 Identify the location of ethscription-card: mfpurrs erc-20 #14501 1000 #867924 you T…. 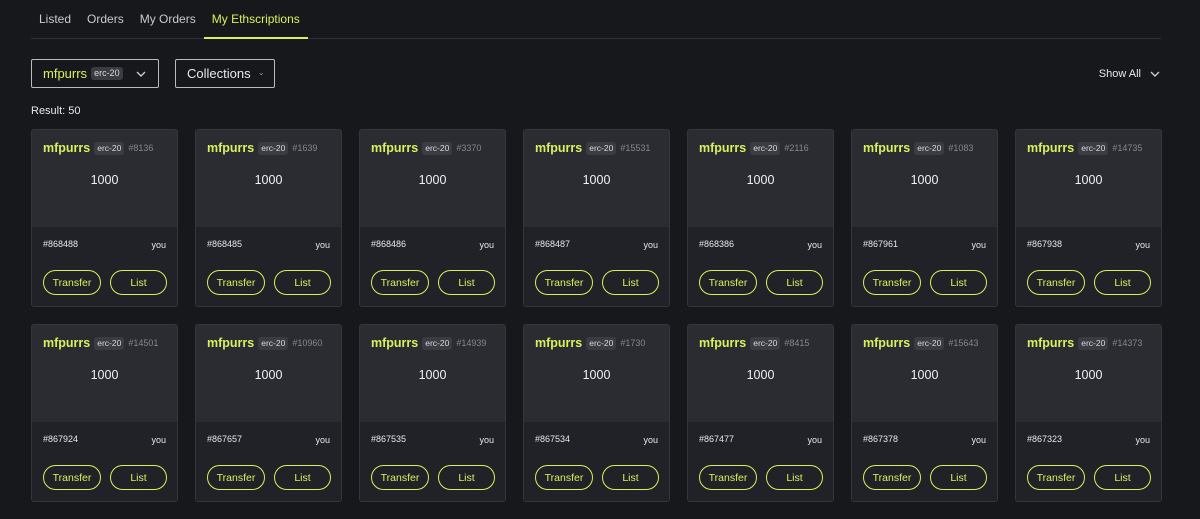
(104, 413).